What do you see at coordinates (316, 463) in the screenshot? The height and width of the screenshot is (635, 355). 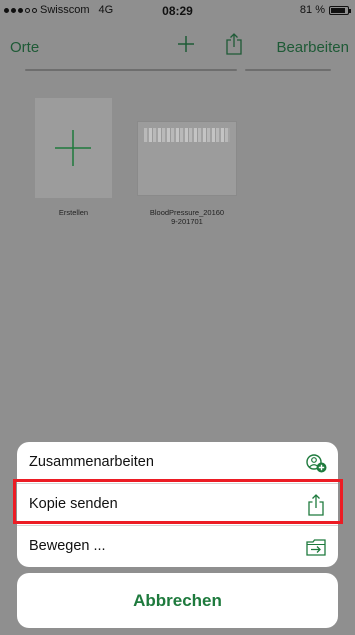 I see `collaborate-icon` at bounding box center [316, 463].